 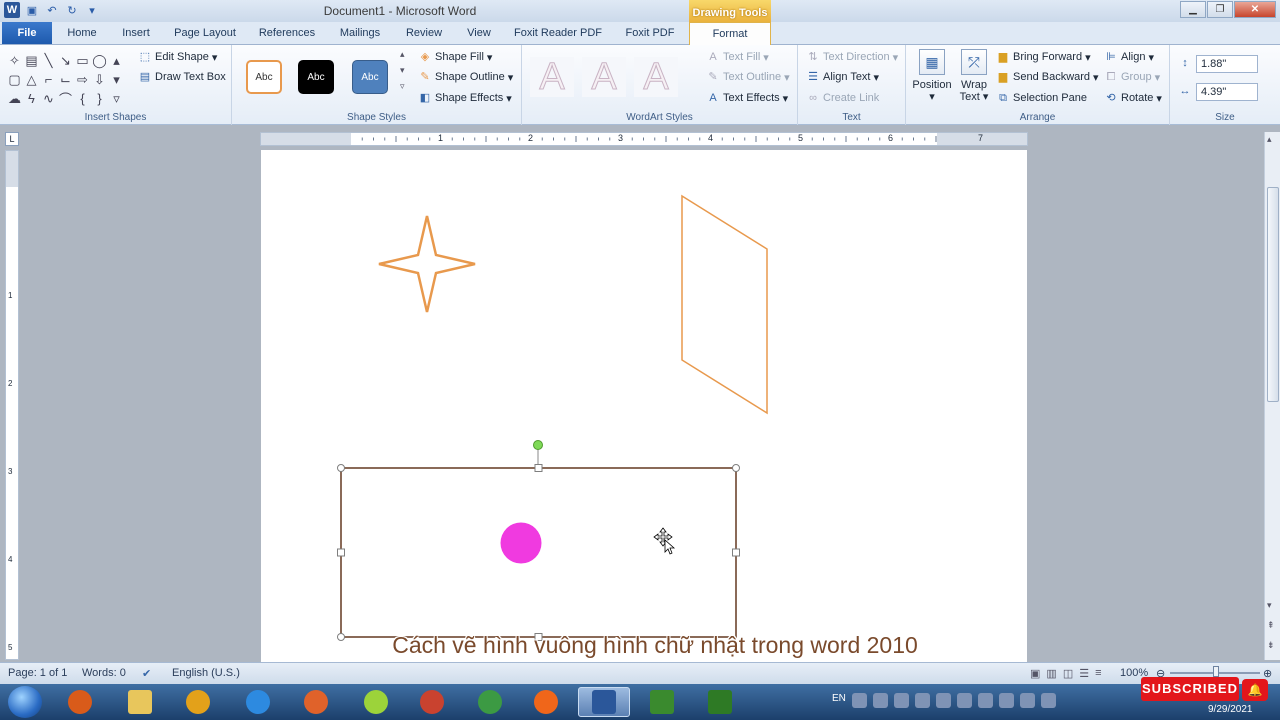 What do you see at coordinates (104, 673) in the screenshot?
I see `word-count: Words: 0` at bounding box center [104, 673].